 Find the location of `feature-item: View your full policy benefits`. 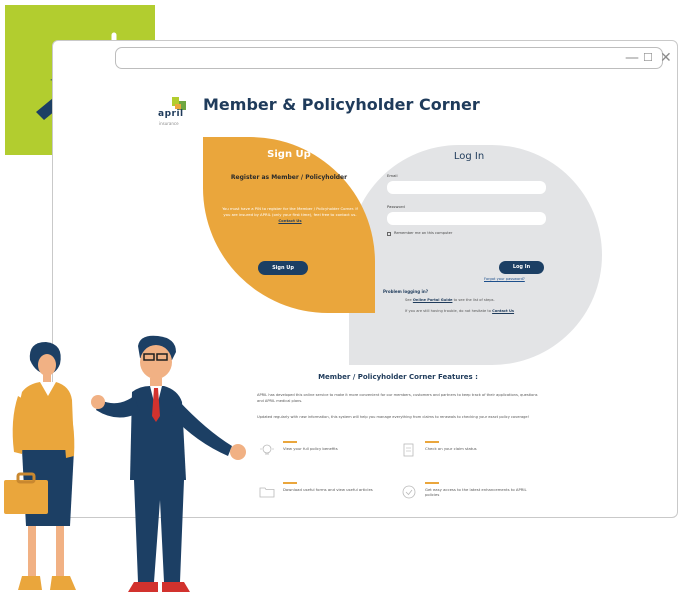

feature-item: View your full policy benefits is located at coordinates (333, 446).